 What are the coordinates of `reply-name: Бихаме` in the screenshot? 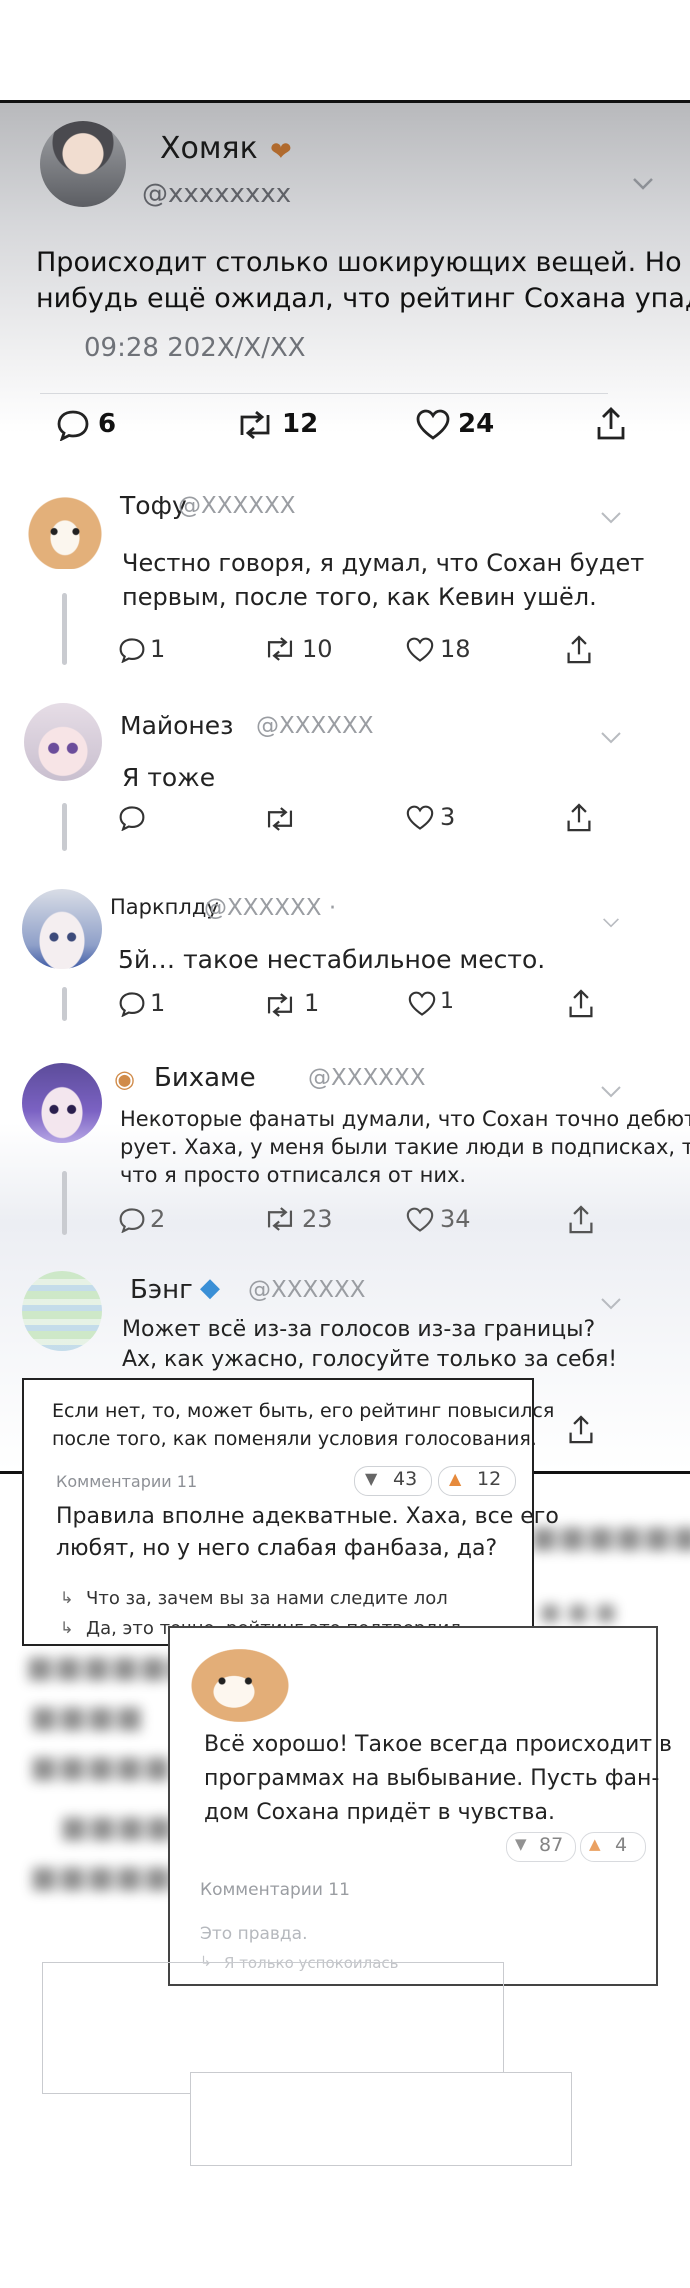 It's located at (205, 1078).